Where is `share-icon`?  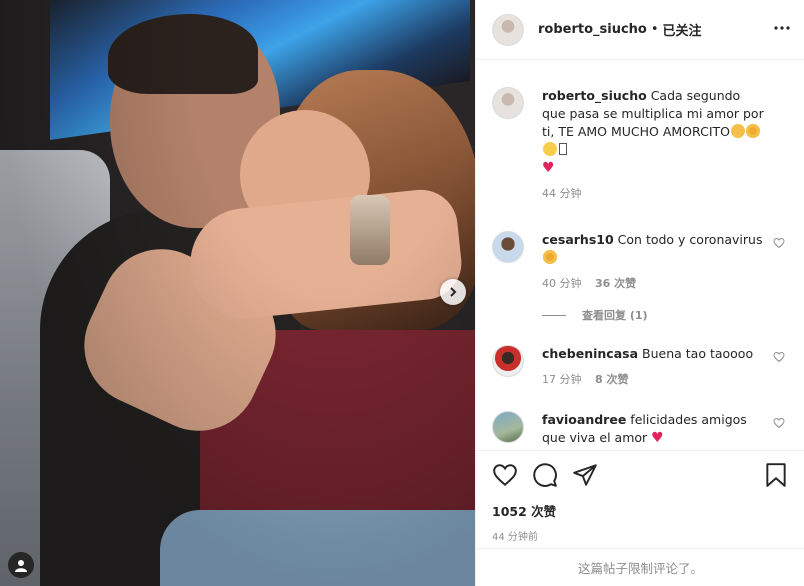
share-icon is located at coordinates (585, 475).